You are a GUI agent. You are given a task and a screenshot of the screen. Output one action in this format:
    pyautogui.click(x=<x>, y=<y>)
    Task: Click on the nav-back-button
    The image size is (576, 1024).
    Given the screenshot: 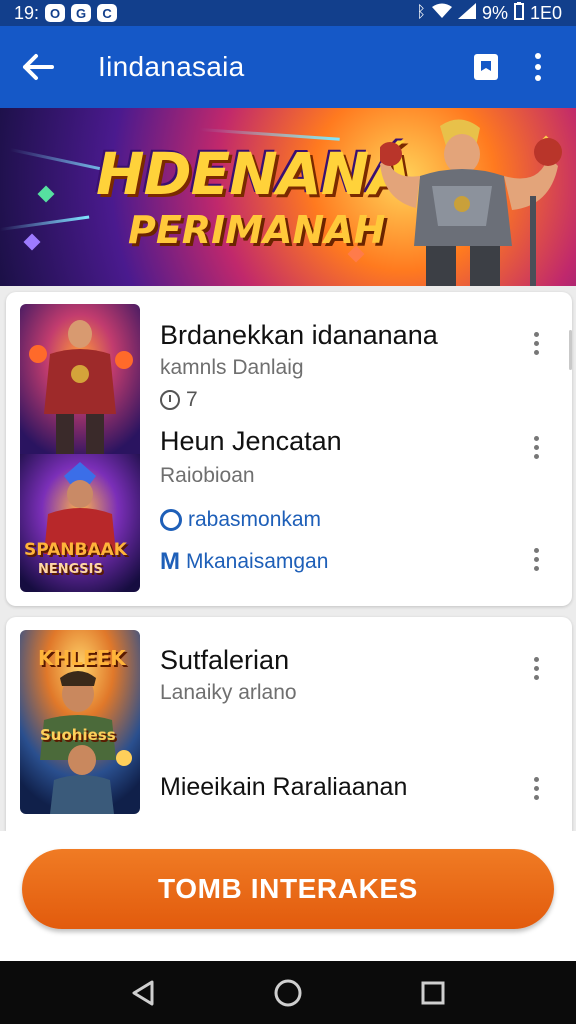 What is the action you would take?
    pyautogui.click(x=143, y=993)
    